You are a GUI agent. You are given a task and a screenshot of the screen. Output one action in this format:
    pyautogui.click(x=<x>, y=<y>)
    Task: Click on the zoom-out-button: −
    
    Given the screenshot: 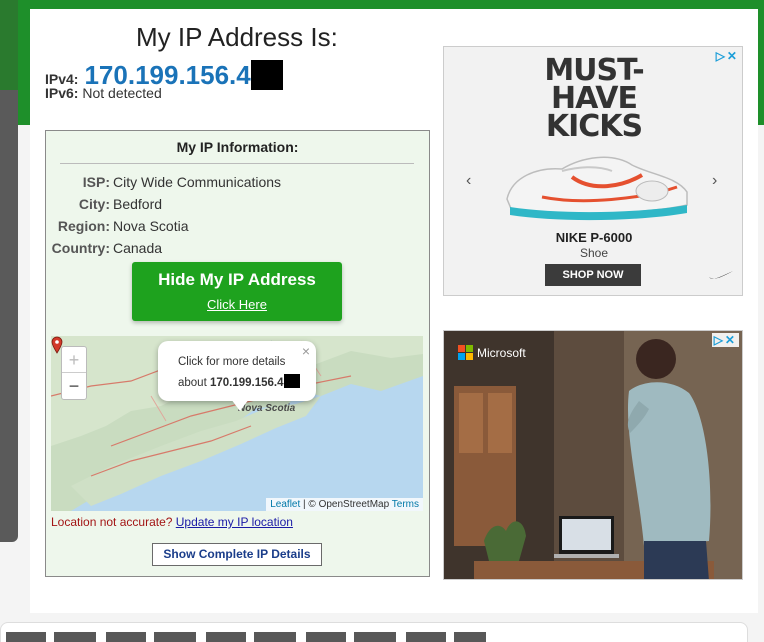 What is the action you would take?
    pyautogui.click(x=74, y=386)
    